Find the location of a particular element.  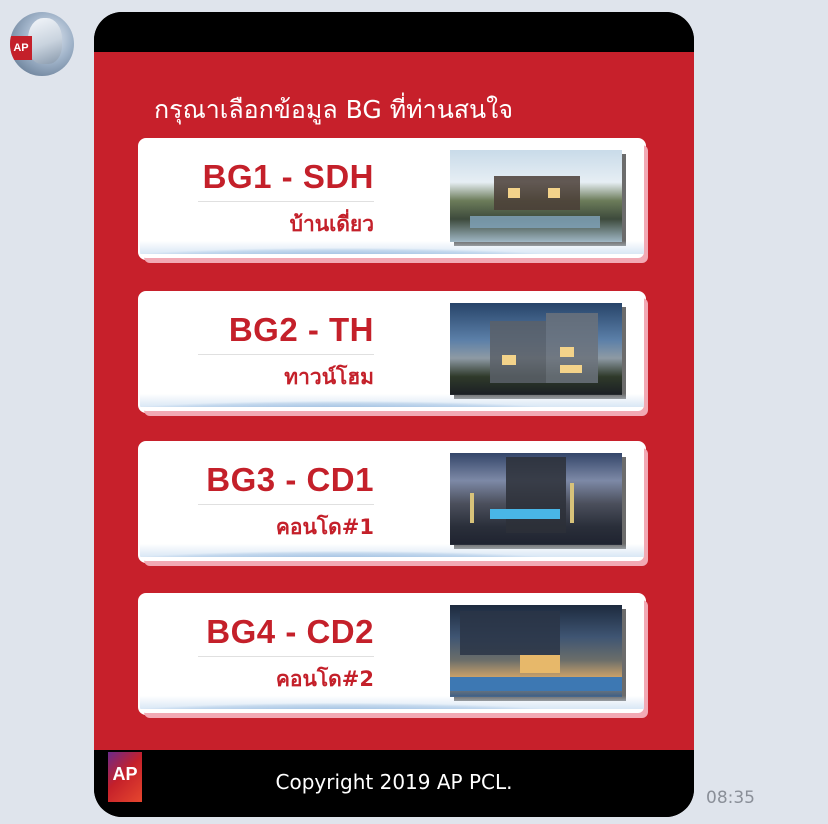

condo-1-photo is located at coordinates (536, 499).